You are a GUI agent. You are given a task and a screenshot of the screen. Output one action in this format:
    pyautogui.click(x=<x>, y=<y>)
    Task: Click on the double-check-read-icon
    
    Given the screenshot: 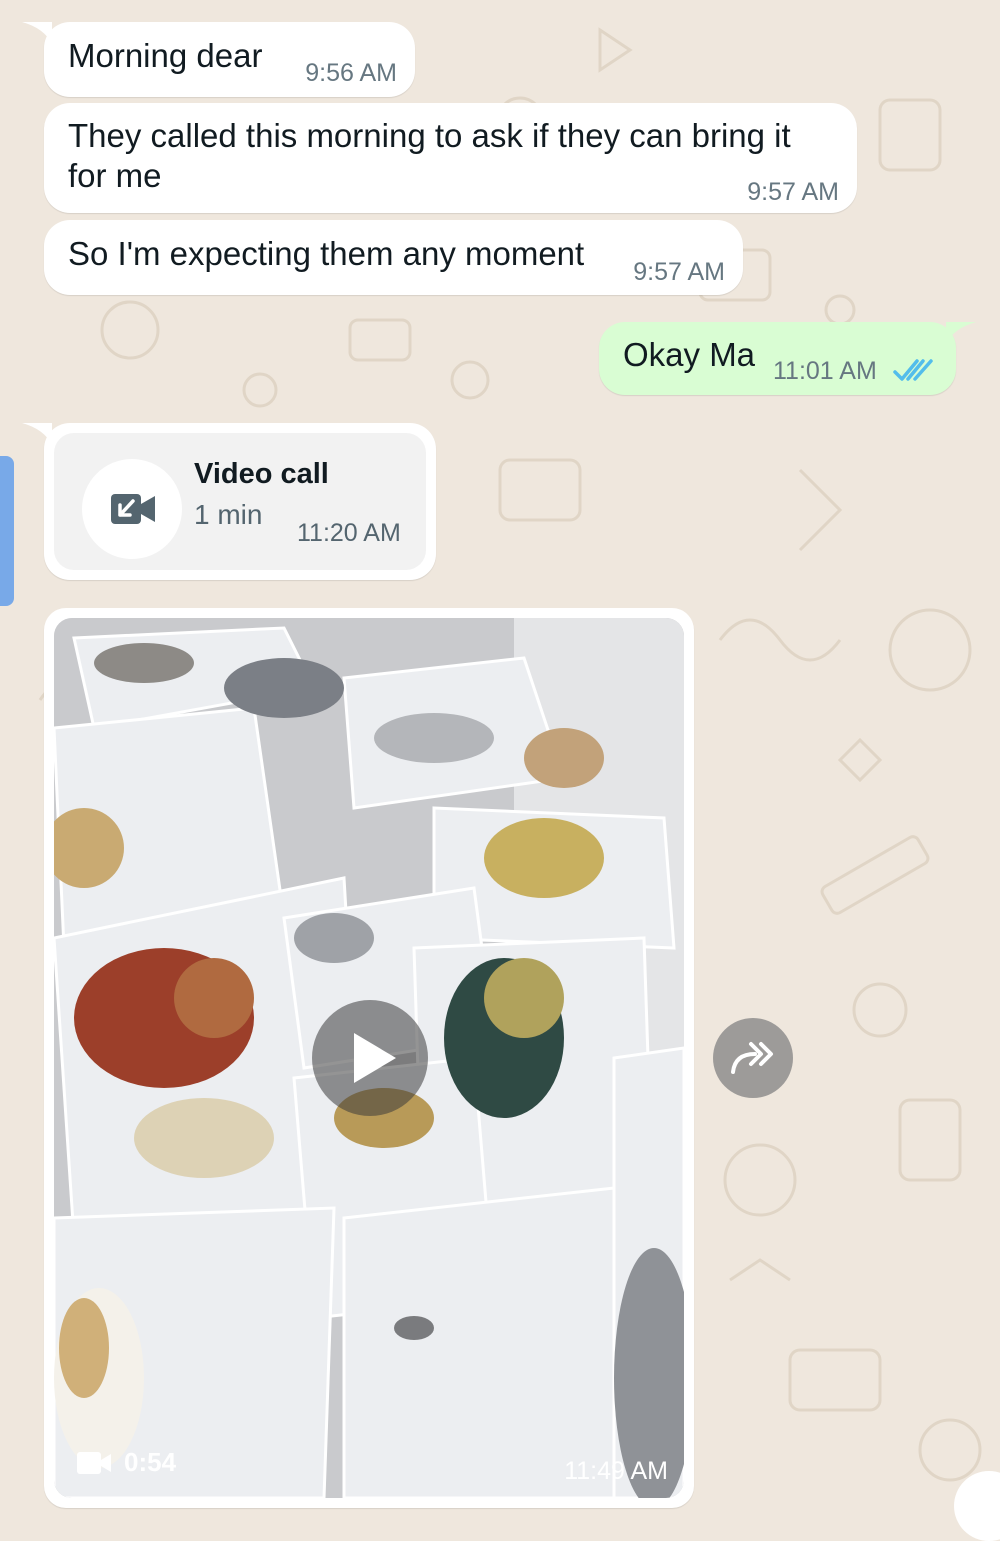 What is the action you would take?
    pyautogui.click(x=913, y=370)
    